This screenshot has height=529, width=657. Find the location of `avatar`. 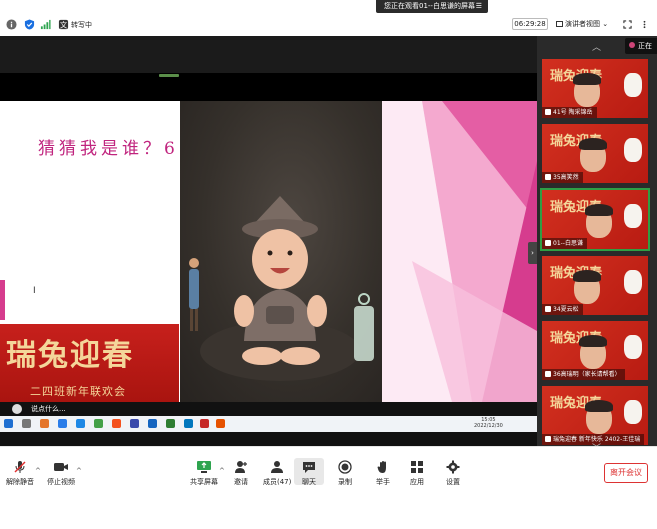

avatar is located at coordinates (632, 45).